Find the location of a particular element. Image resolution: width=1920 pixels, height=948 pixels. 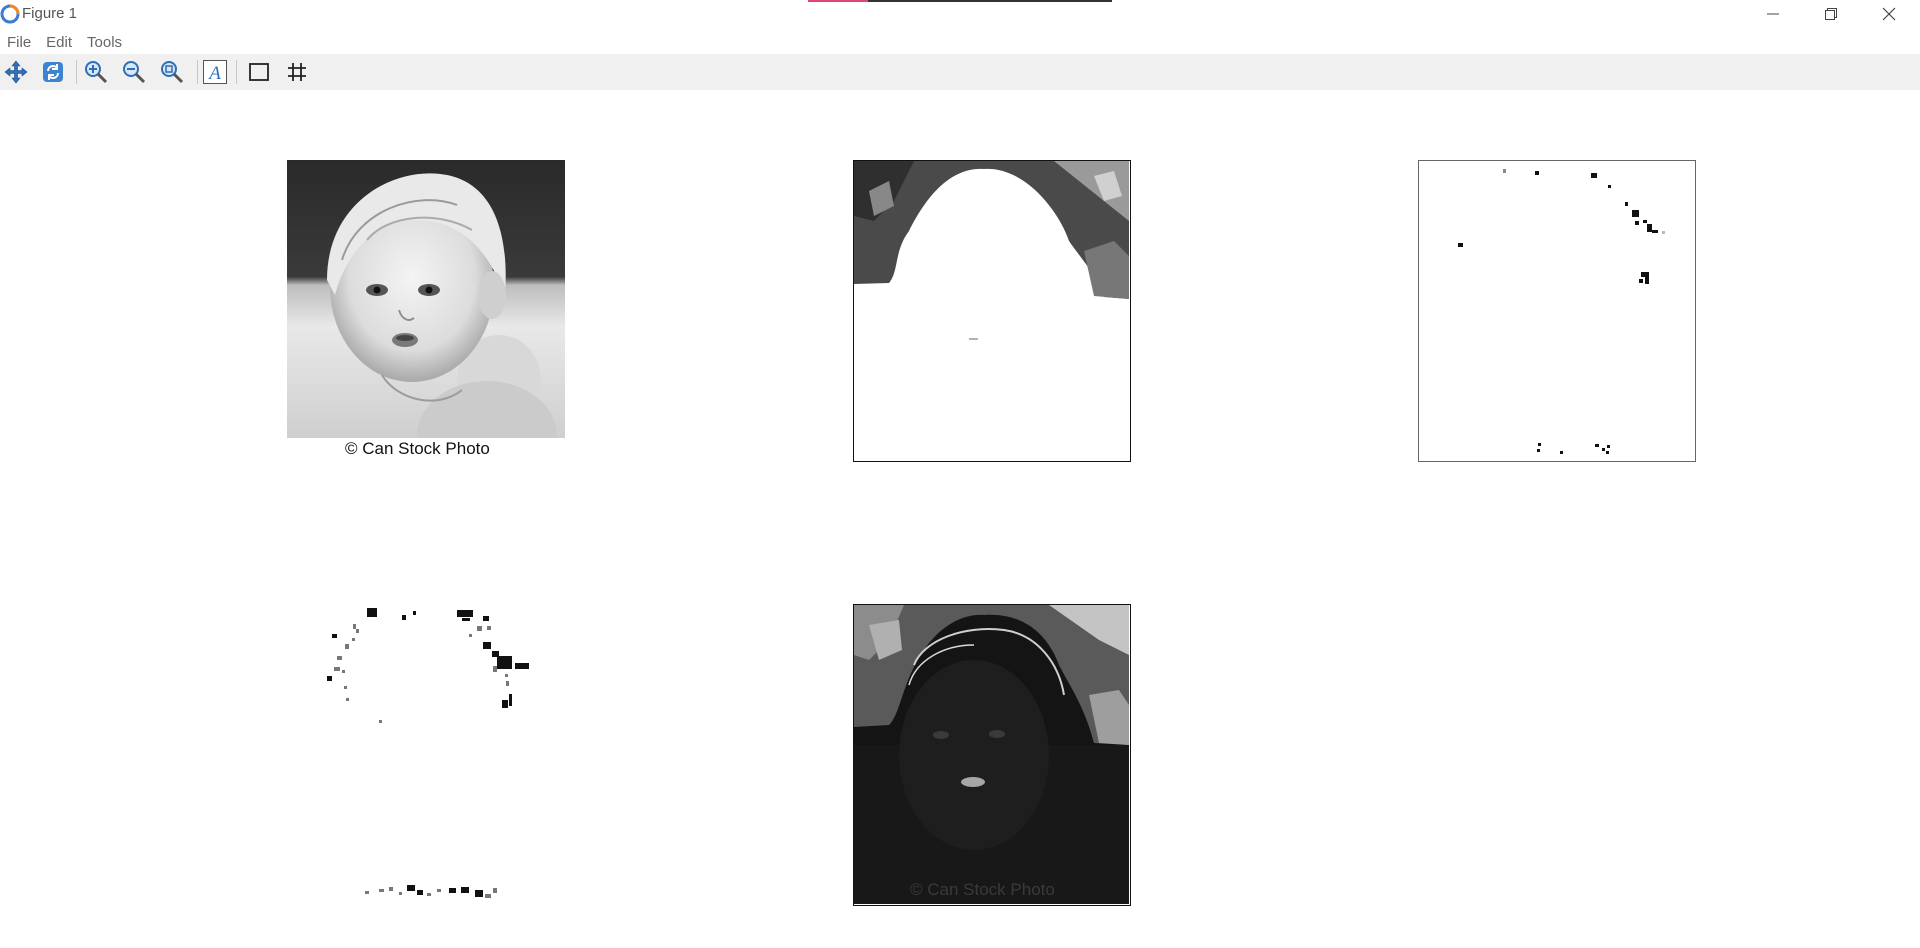

svg-text: A is located at coordinates (214, 73).